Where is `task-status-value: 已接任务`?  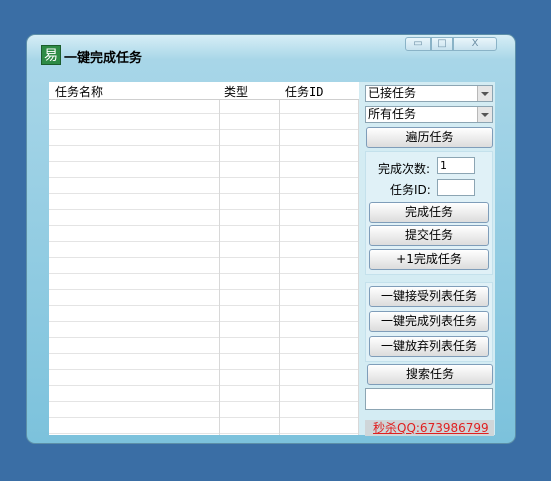
task-status-value: 已接任务 is located at coordinates (392, 93).